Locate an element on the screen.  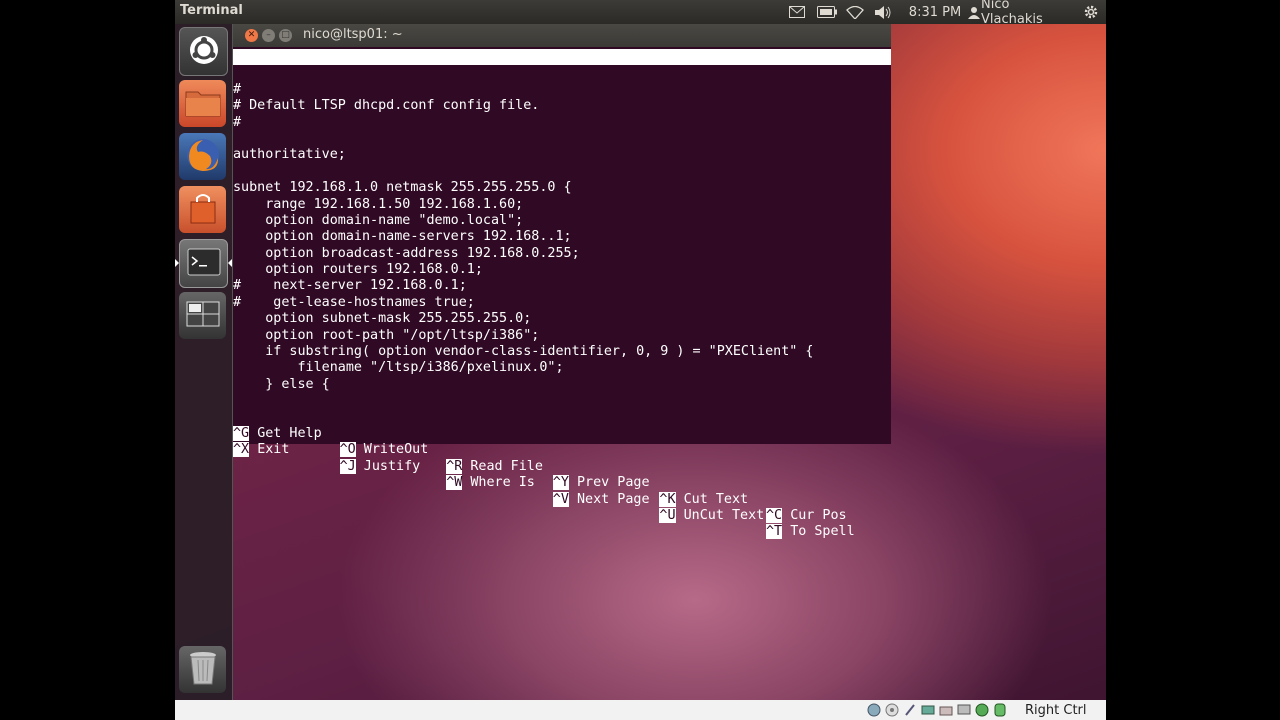
trash-button is located at coordinates (202, 669).